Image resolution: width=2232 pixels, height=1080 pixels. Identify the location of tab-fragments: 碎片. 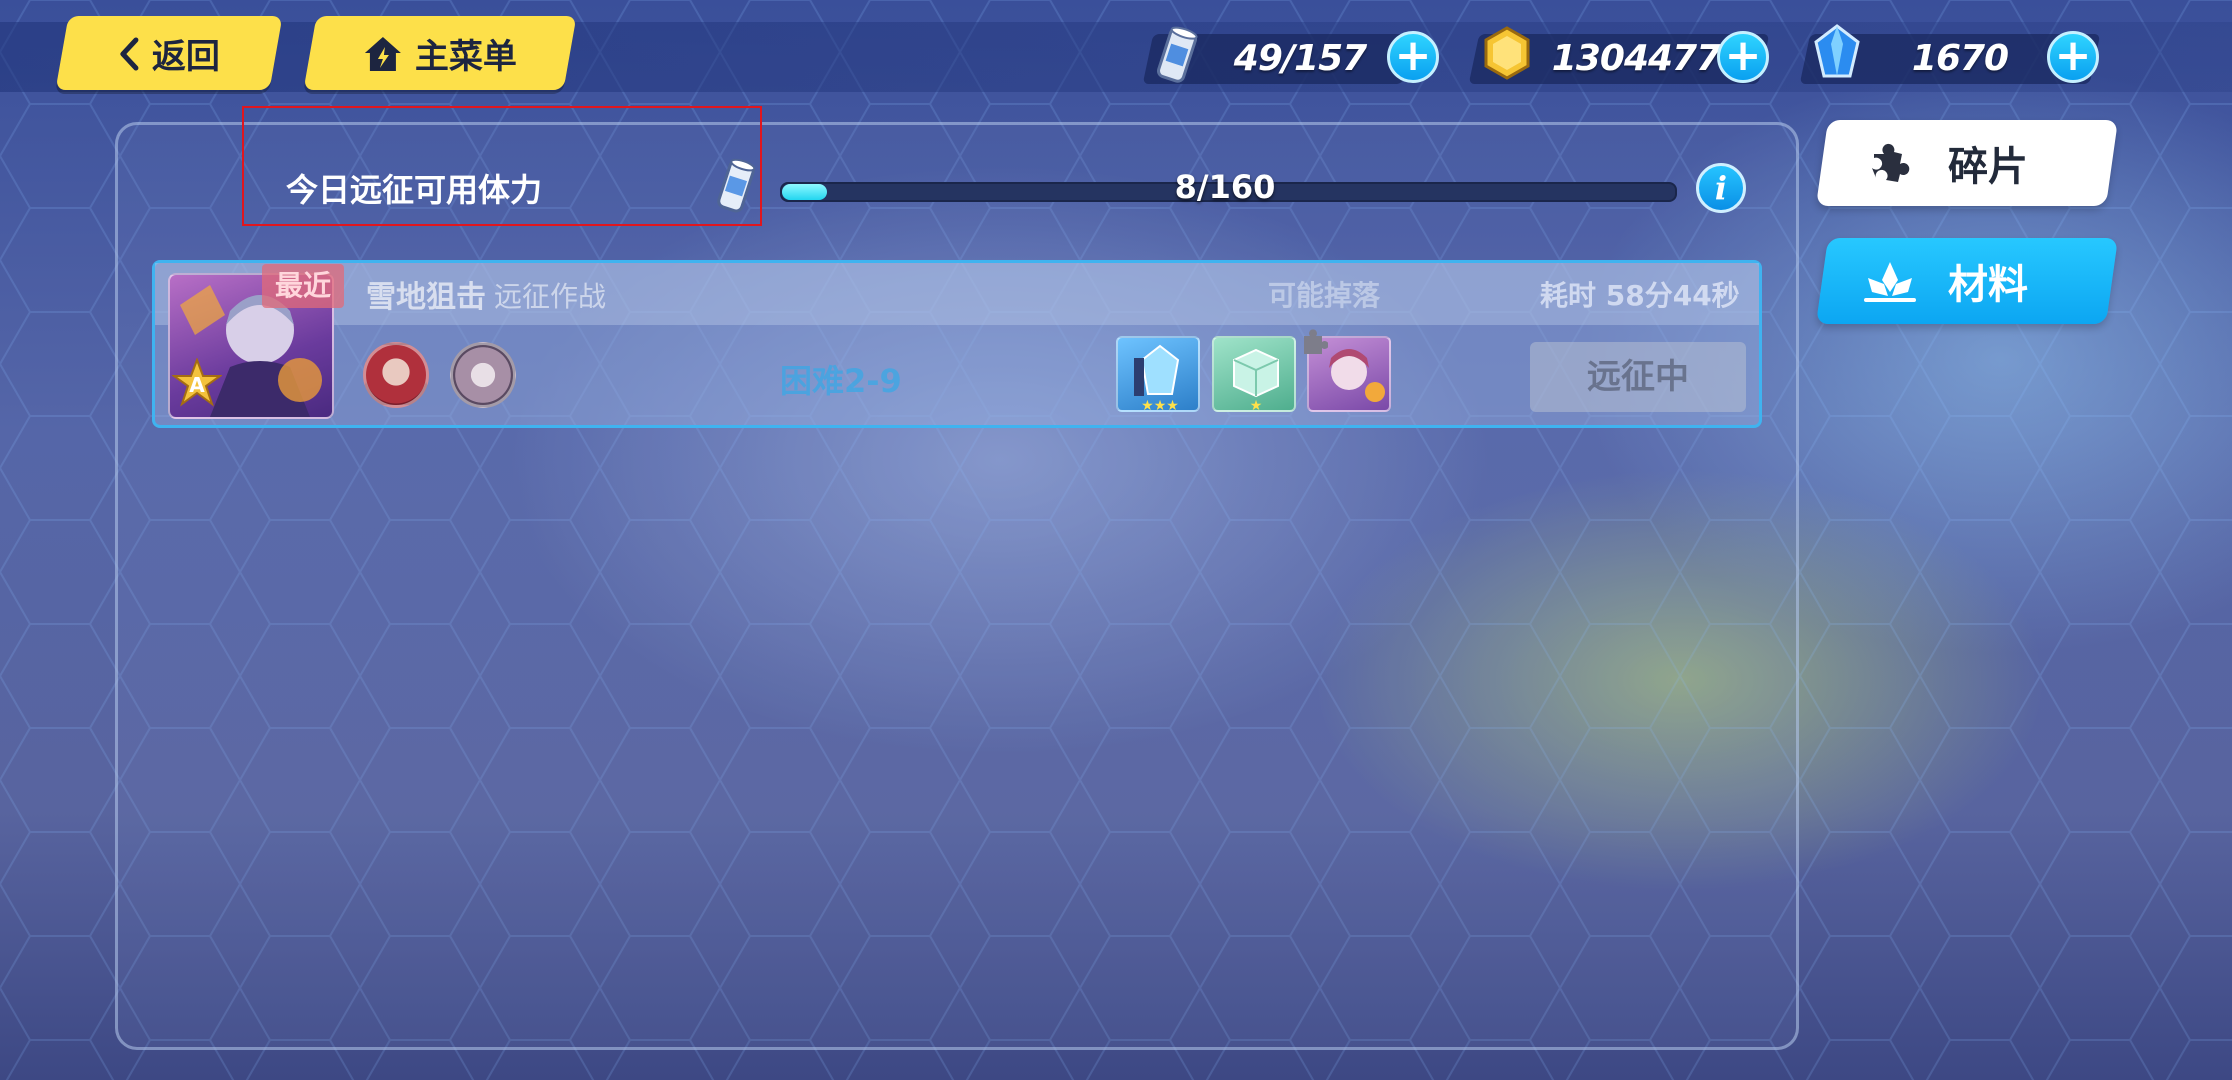
(1967, 163).